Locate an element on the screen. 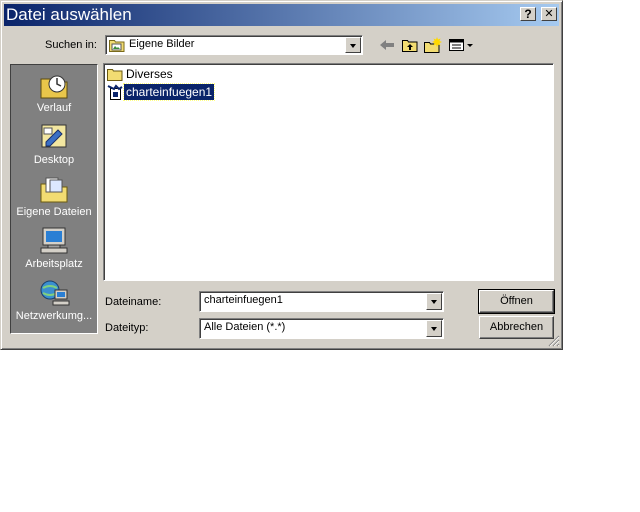  window-title: Datei auswählen is located at coordinates (69, 14).